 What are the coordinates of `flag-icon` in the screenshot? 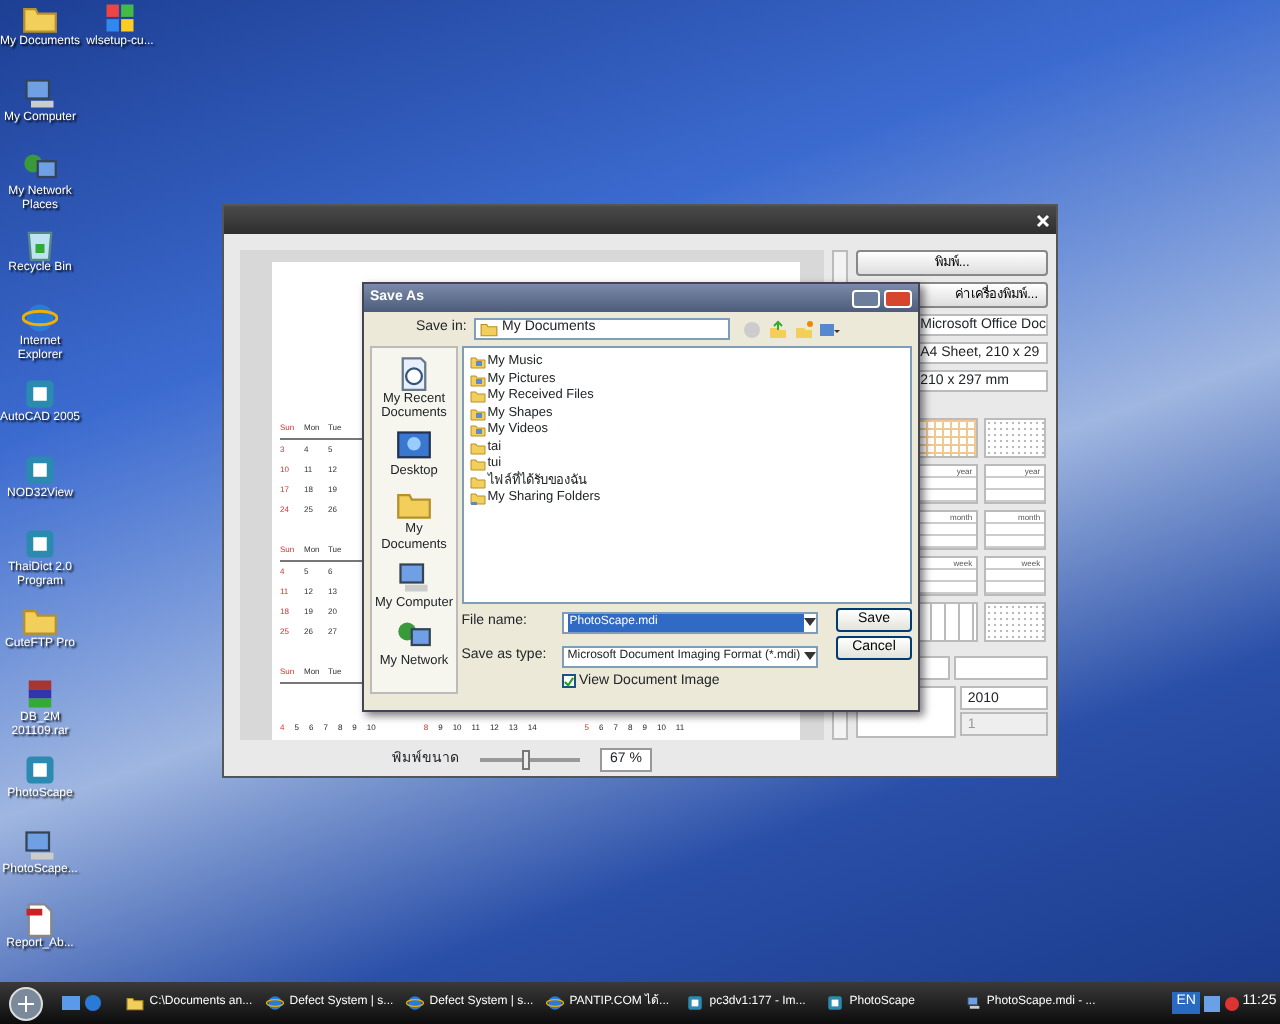 It's located at (120, 18).